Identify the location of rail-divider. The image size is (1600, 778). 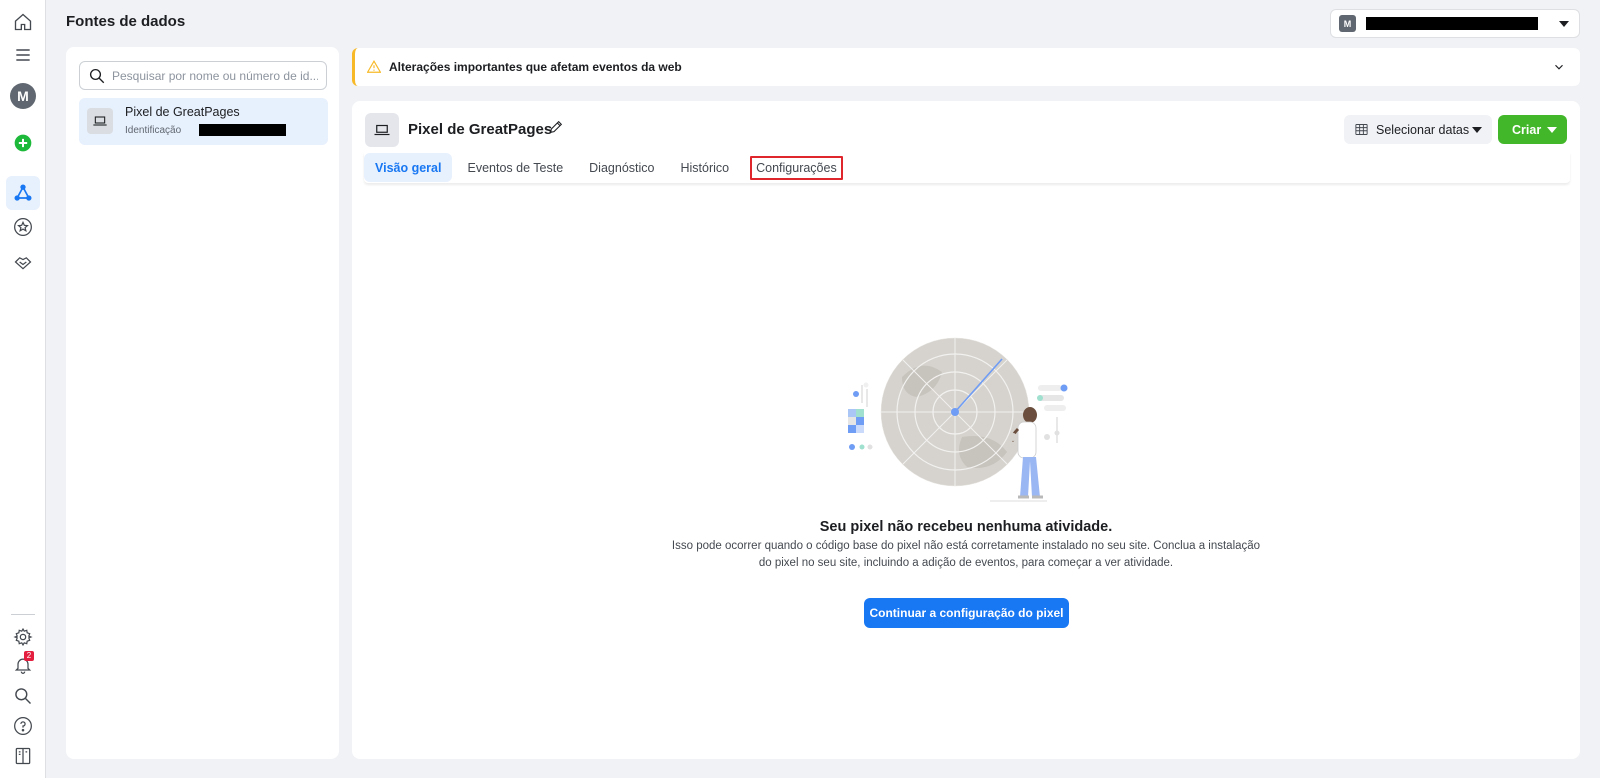
(23, 614).